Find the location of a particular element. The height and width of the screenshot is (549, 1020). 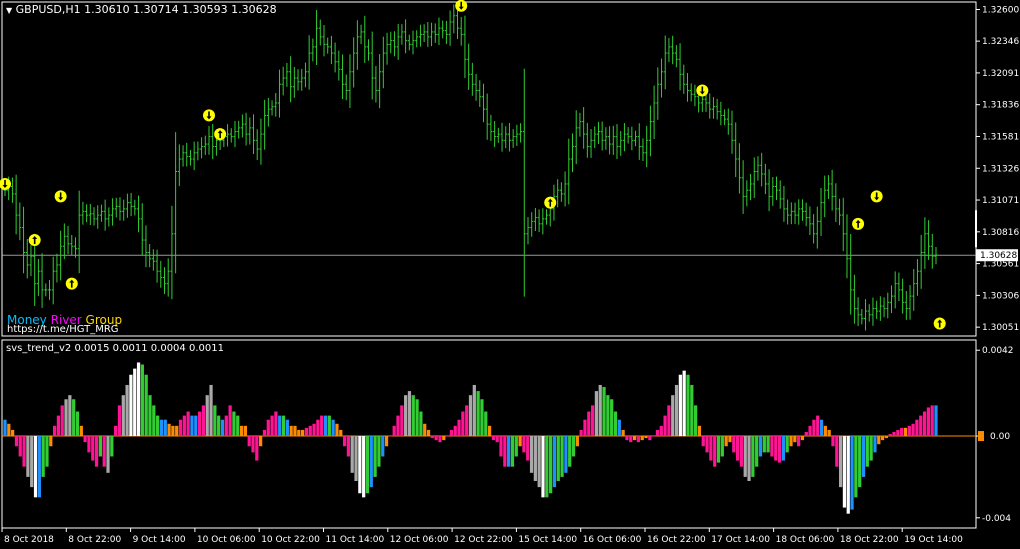

time-tick-label: 12 Oct 22:00 is located at coordinates (483, 540).